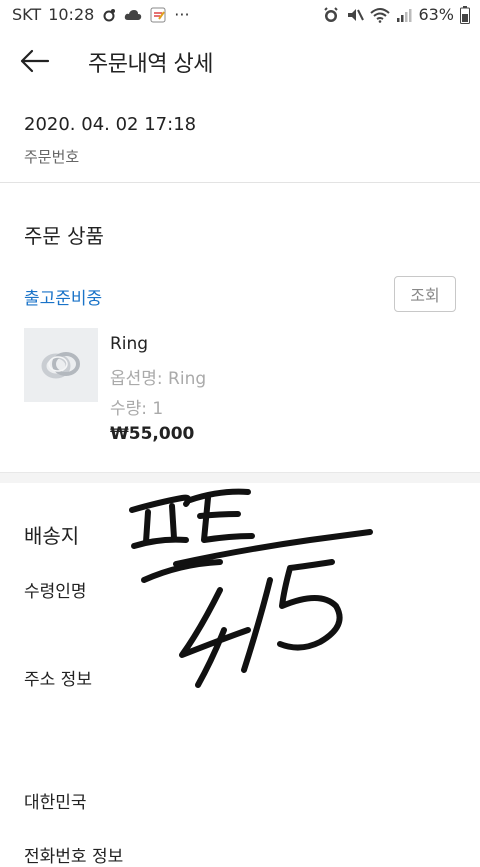 Image resolution: width=480 pixels, height=867 pixels. Describe the element at coordinates (158, 379) in the screenshot. I see `product-option: 옵션명: Ring` at that location.